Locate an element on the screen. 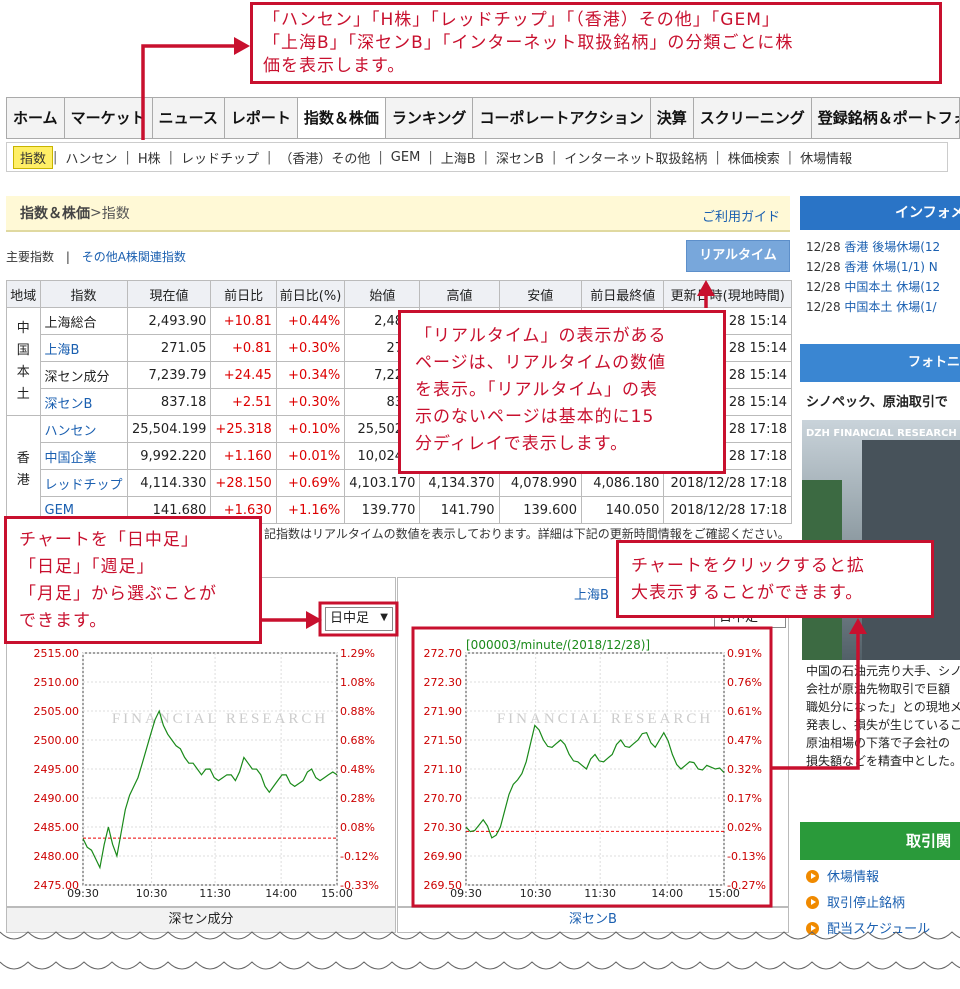 Image resolution: width=960 pixels, height=989 pixels. news-text: 香港 後場休場(12 is located at coordinates (892, 247).